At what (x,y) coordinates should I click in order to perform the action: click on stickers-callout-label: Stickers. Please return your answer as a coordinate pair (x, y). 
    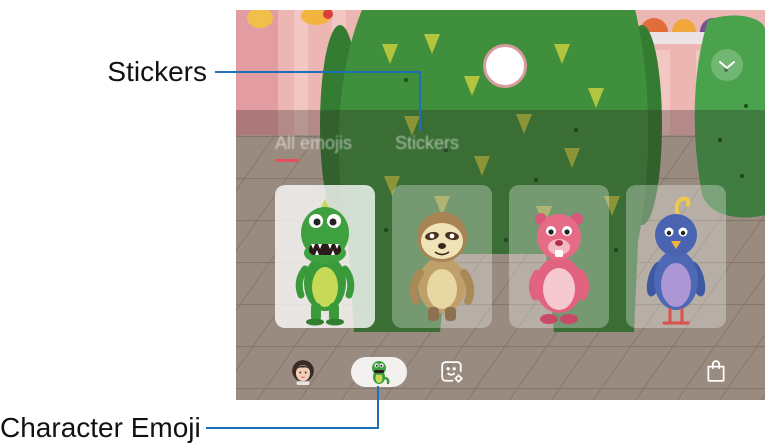
    Looking at the image, I should click on (157, 71).